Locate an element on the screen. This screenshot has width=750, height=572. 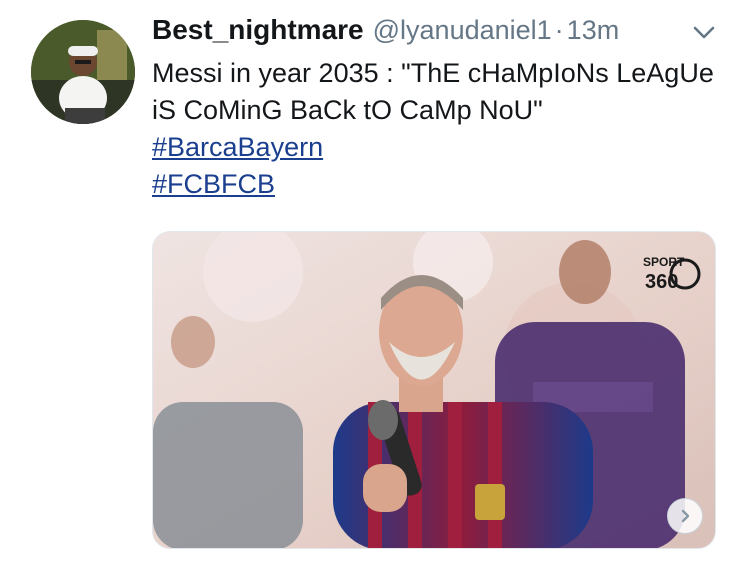
sport360-logo: SPORT 360 is located at coordinates (671, 272).